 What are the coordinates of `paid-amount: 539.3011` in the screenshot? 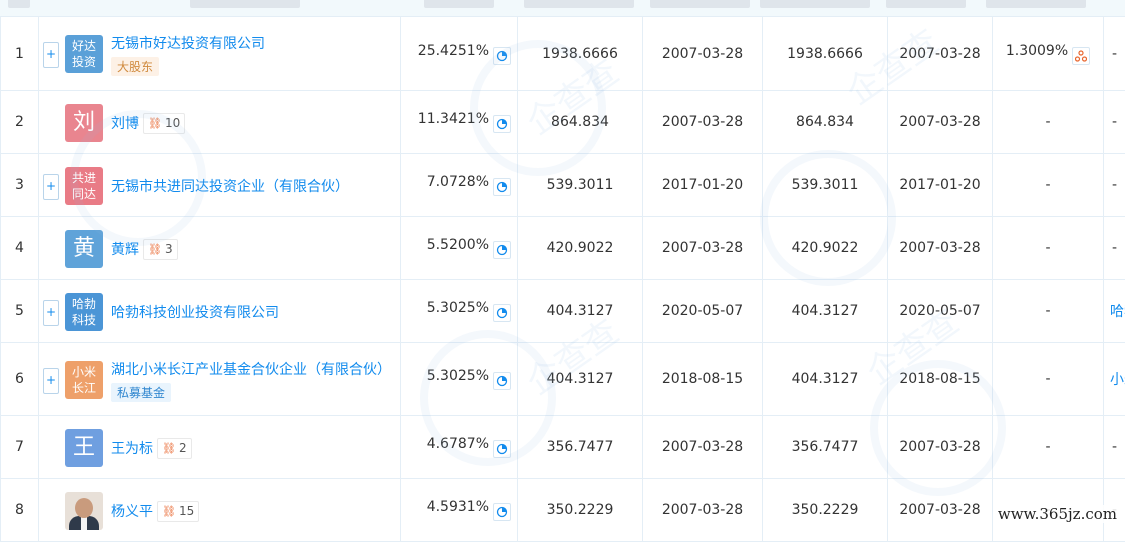 It's located at (825, 185).